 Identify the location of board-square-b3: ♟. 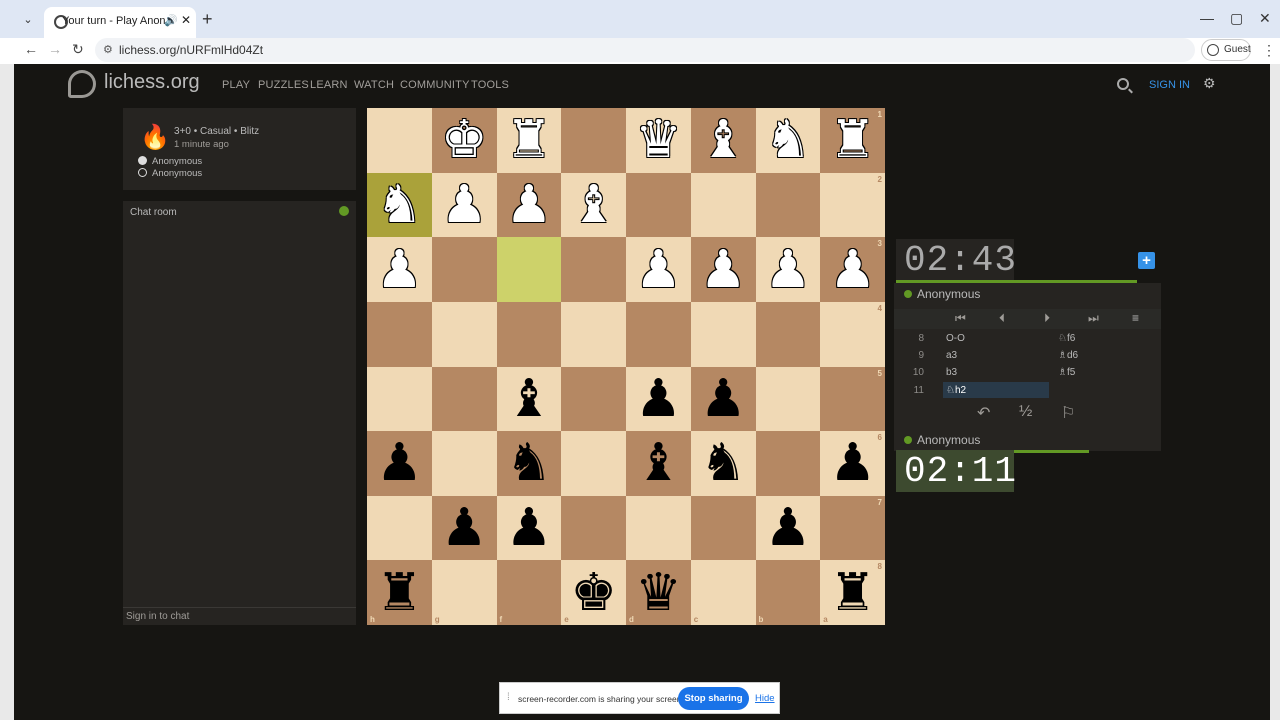
(788, 269).